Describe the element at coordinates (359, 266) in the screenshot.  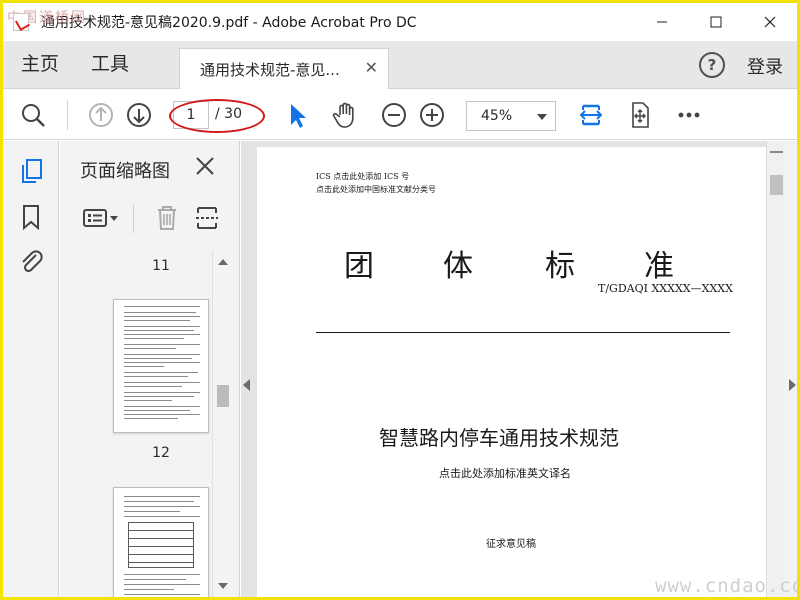
I see `standard-char: 团` at that location.